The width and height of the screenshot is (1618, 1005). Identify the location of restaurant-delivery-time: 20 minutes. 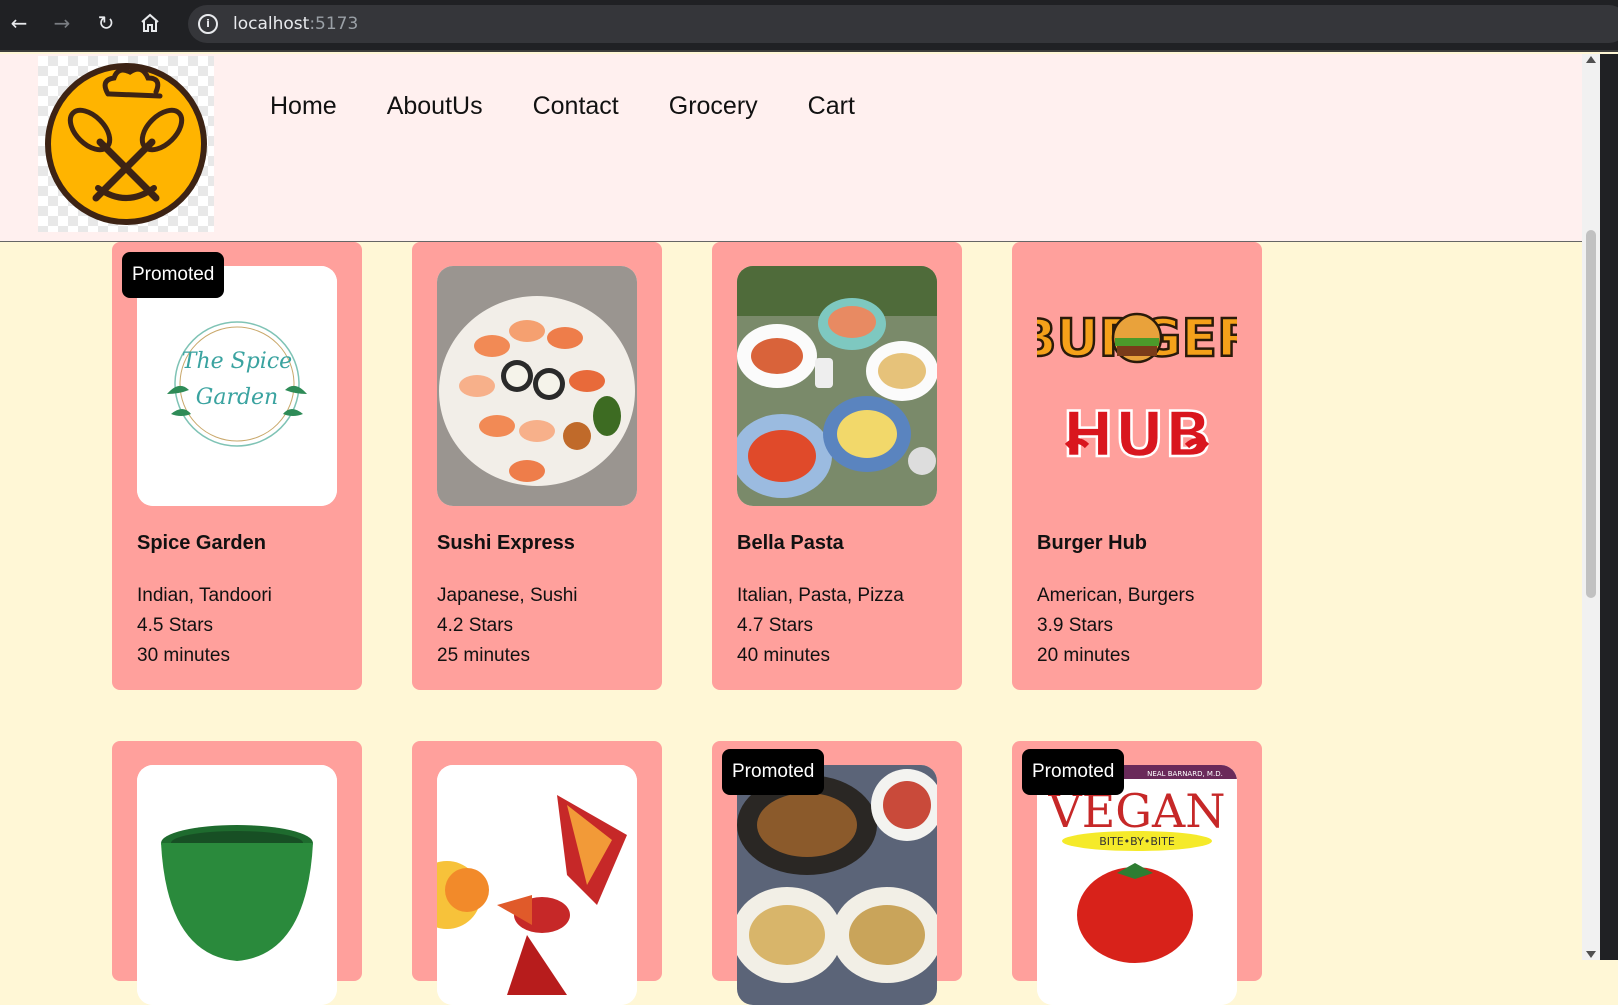
(1083, 655).